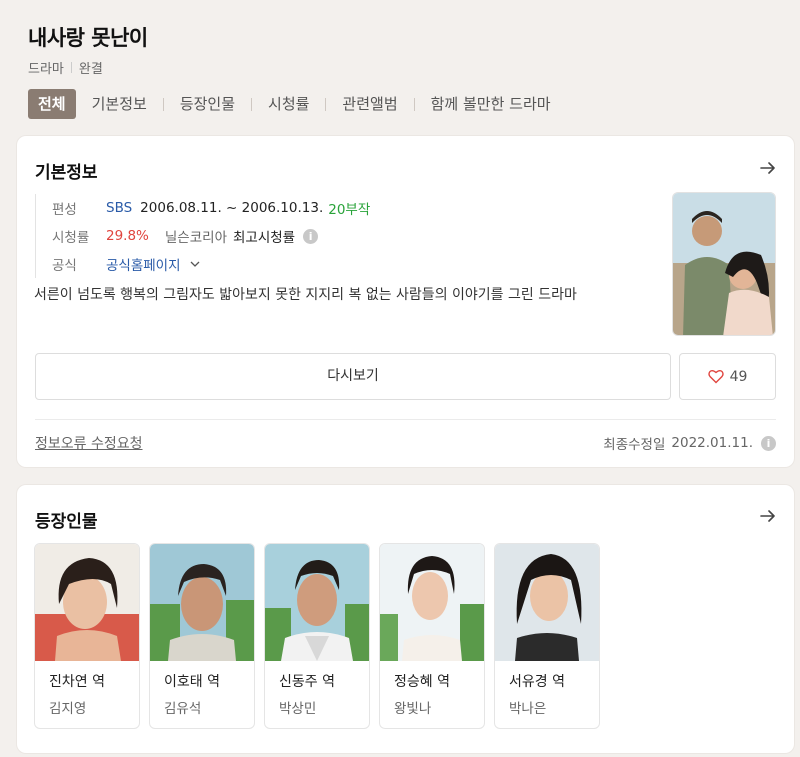  What do you see at coordinates (288, 104) in the screenshot?
I see `tab-ratings: 시청률` at bounding box center [288, 104].